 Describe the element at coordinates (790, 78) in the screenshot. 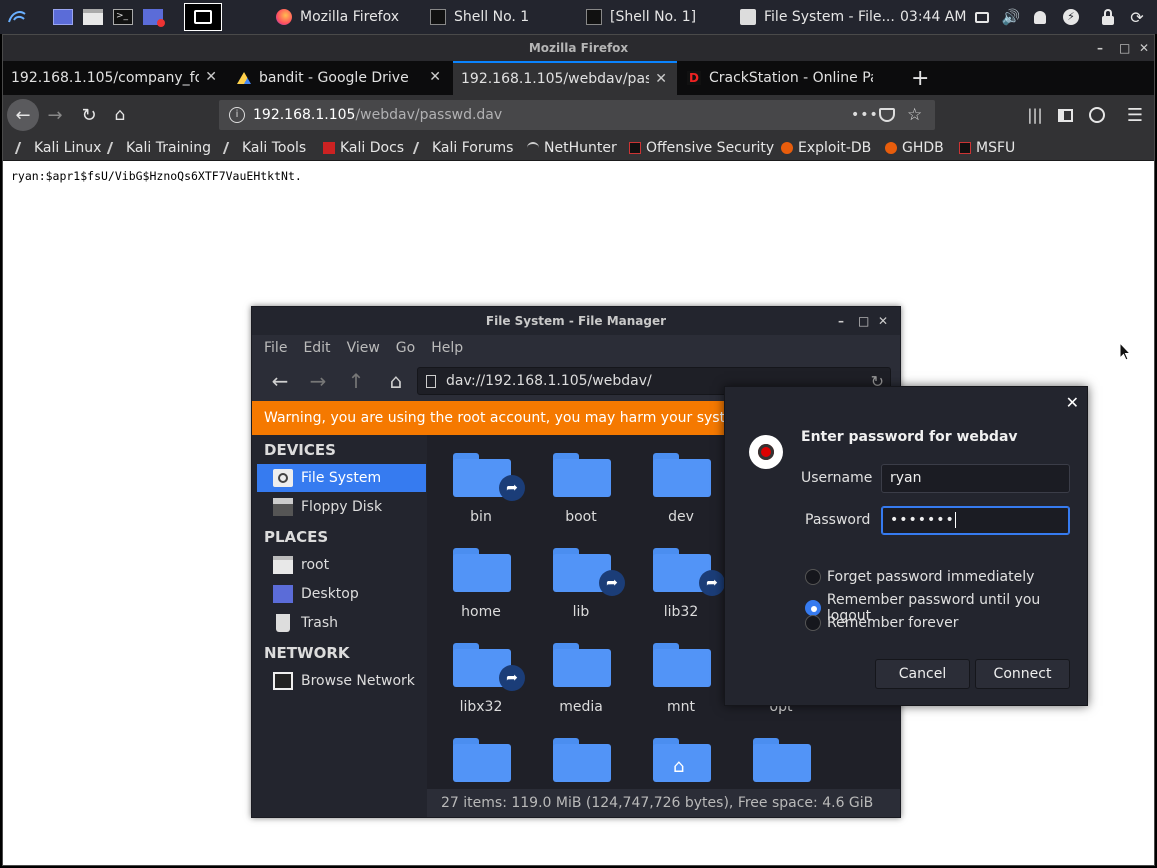

I see `tab-crackstation: D CrackStation - Online Pa` at that location.